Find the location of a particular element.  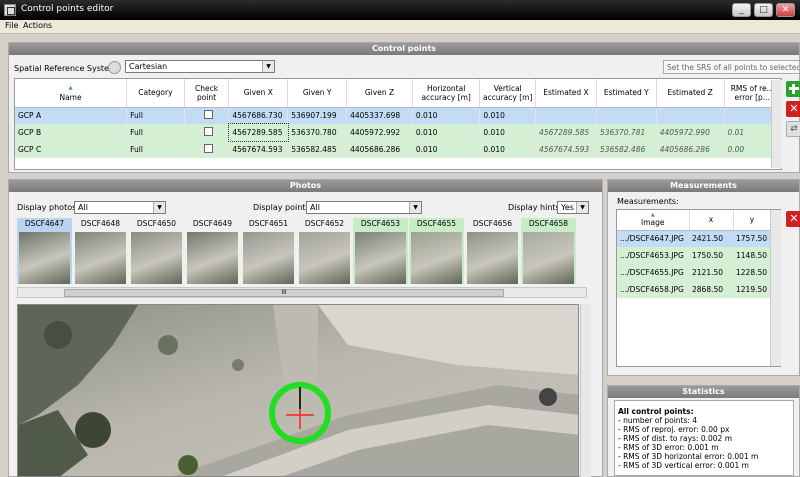

delete-measurement-button: ✕ is located at coordinates (793, 219).